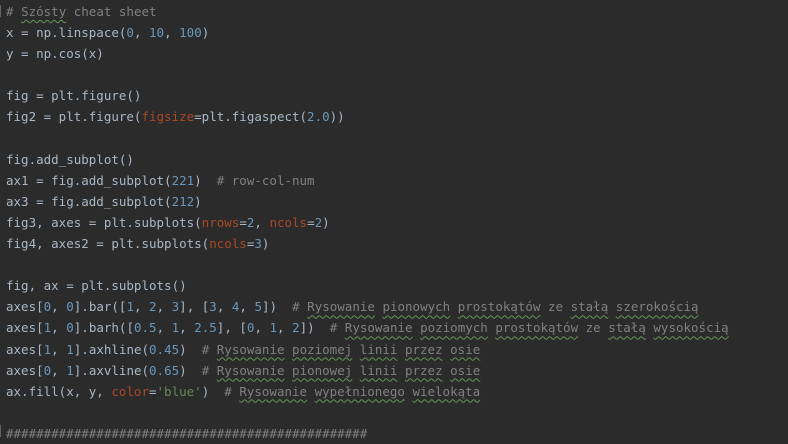 This screenshot has width=788, height=444. Describe the element at coordinates (111, 11) in the screenshot. I see `code-token-comment: cheat sheet` at that location.